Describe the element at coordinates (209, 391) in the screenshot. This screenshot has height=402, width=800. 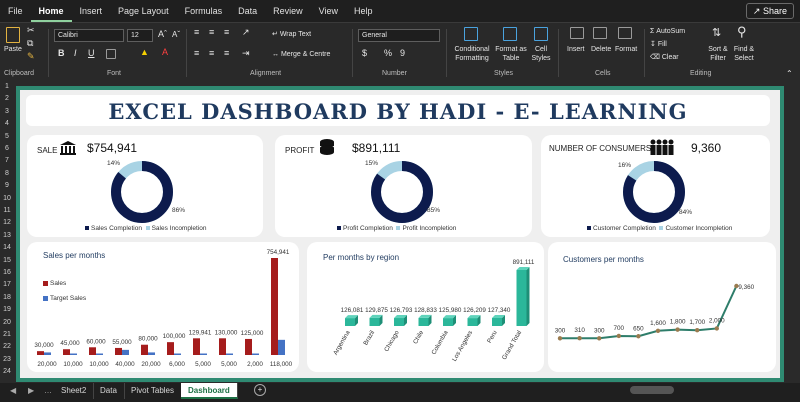
I see `sheet-tab-dashboard: Dashboard` at that location.